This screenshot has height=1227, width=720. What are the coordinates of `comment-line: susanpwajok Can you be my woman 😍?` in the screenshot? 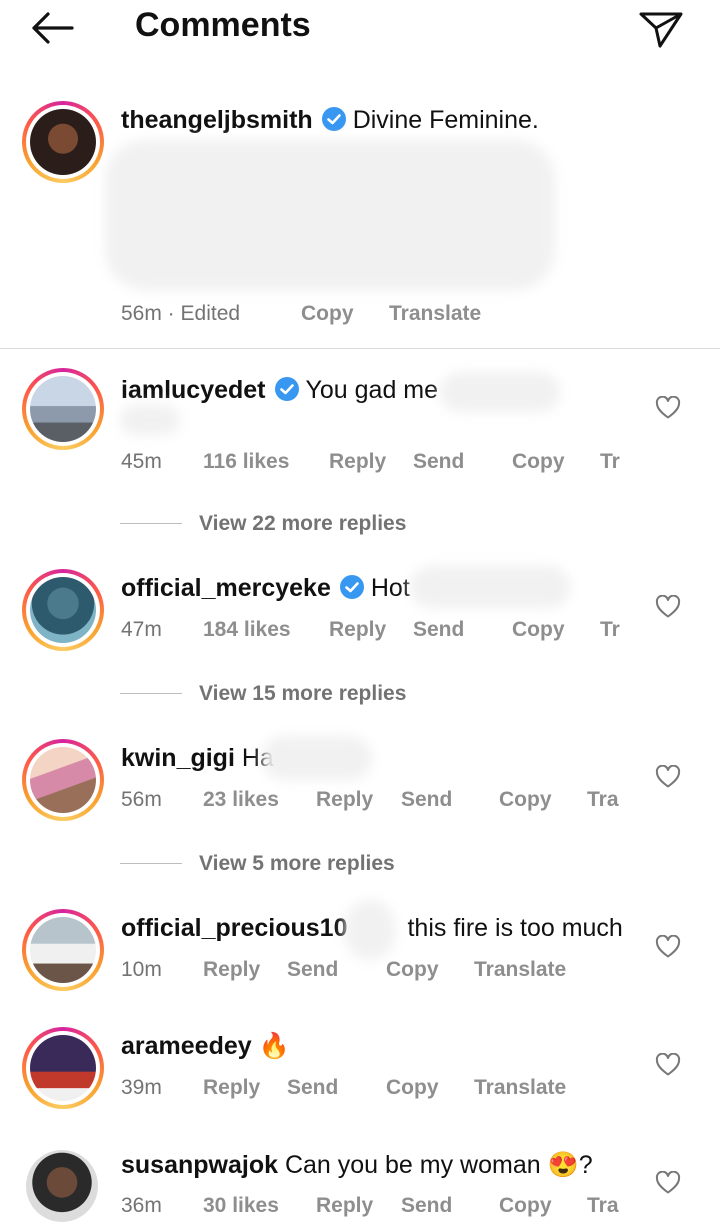 It's located at (357, 1165).